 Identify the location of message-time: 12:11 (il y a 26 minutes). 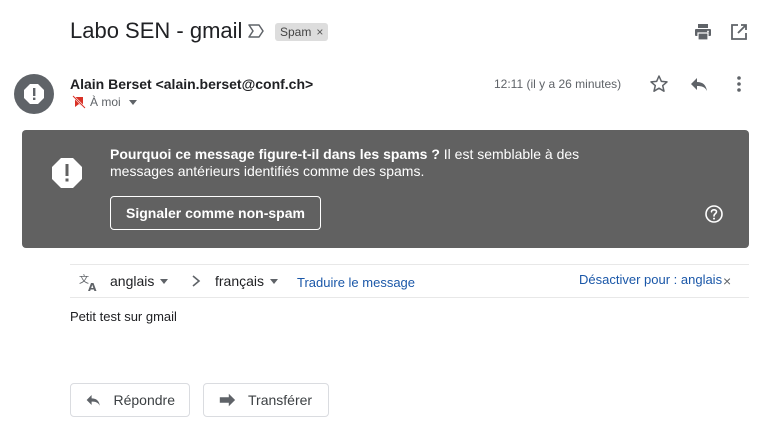
(558, 84).